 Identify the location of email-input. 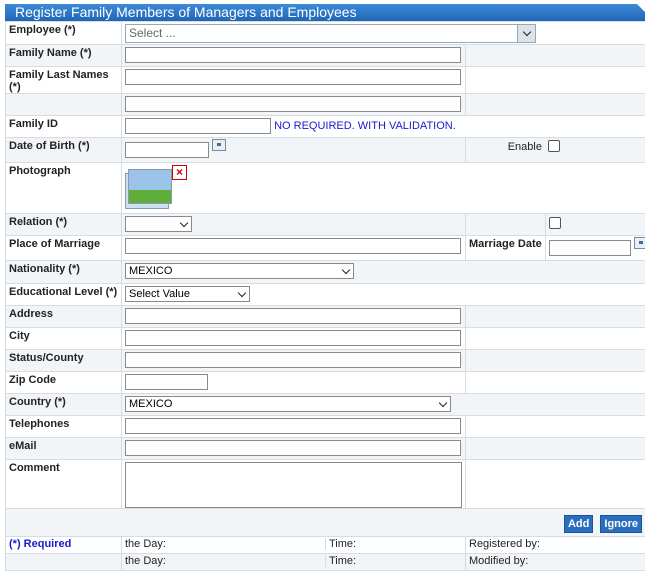
(293, 448).